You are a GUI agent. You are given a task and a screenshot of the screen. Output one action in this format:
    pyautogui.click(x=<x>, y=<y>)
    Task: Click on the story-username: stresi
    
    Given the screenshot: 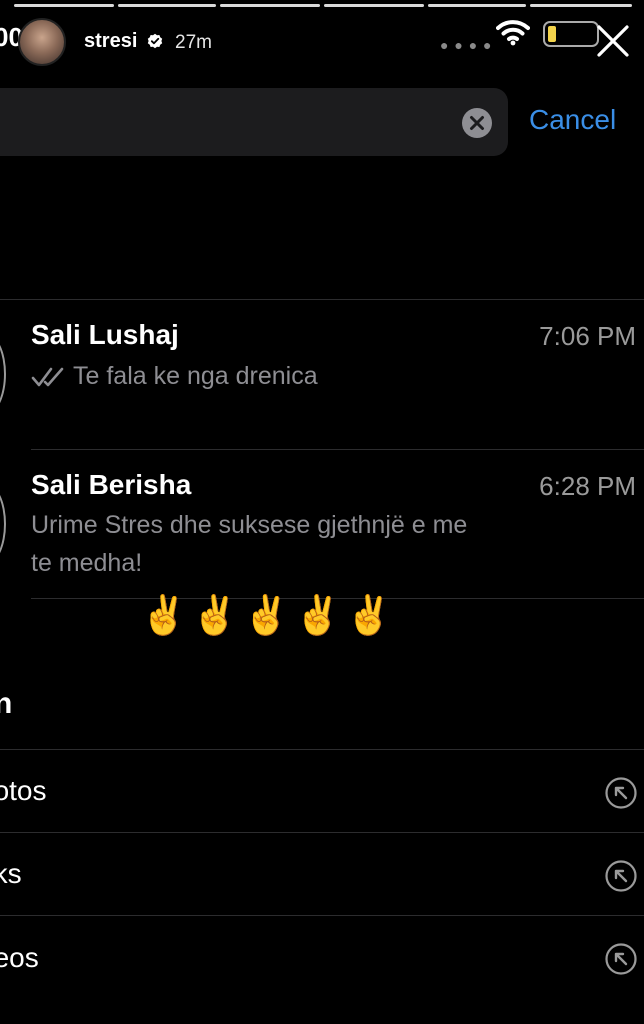 What is the action you would take?
    pyautogui.click(x=110, y=41)
    